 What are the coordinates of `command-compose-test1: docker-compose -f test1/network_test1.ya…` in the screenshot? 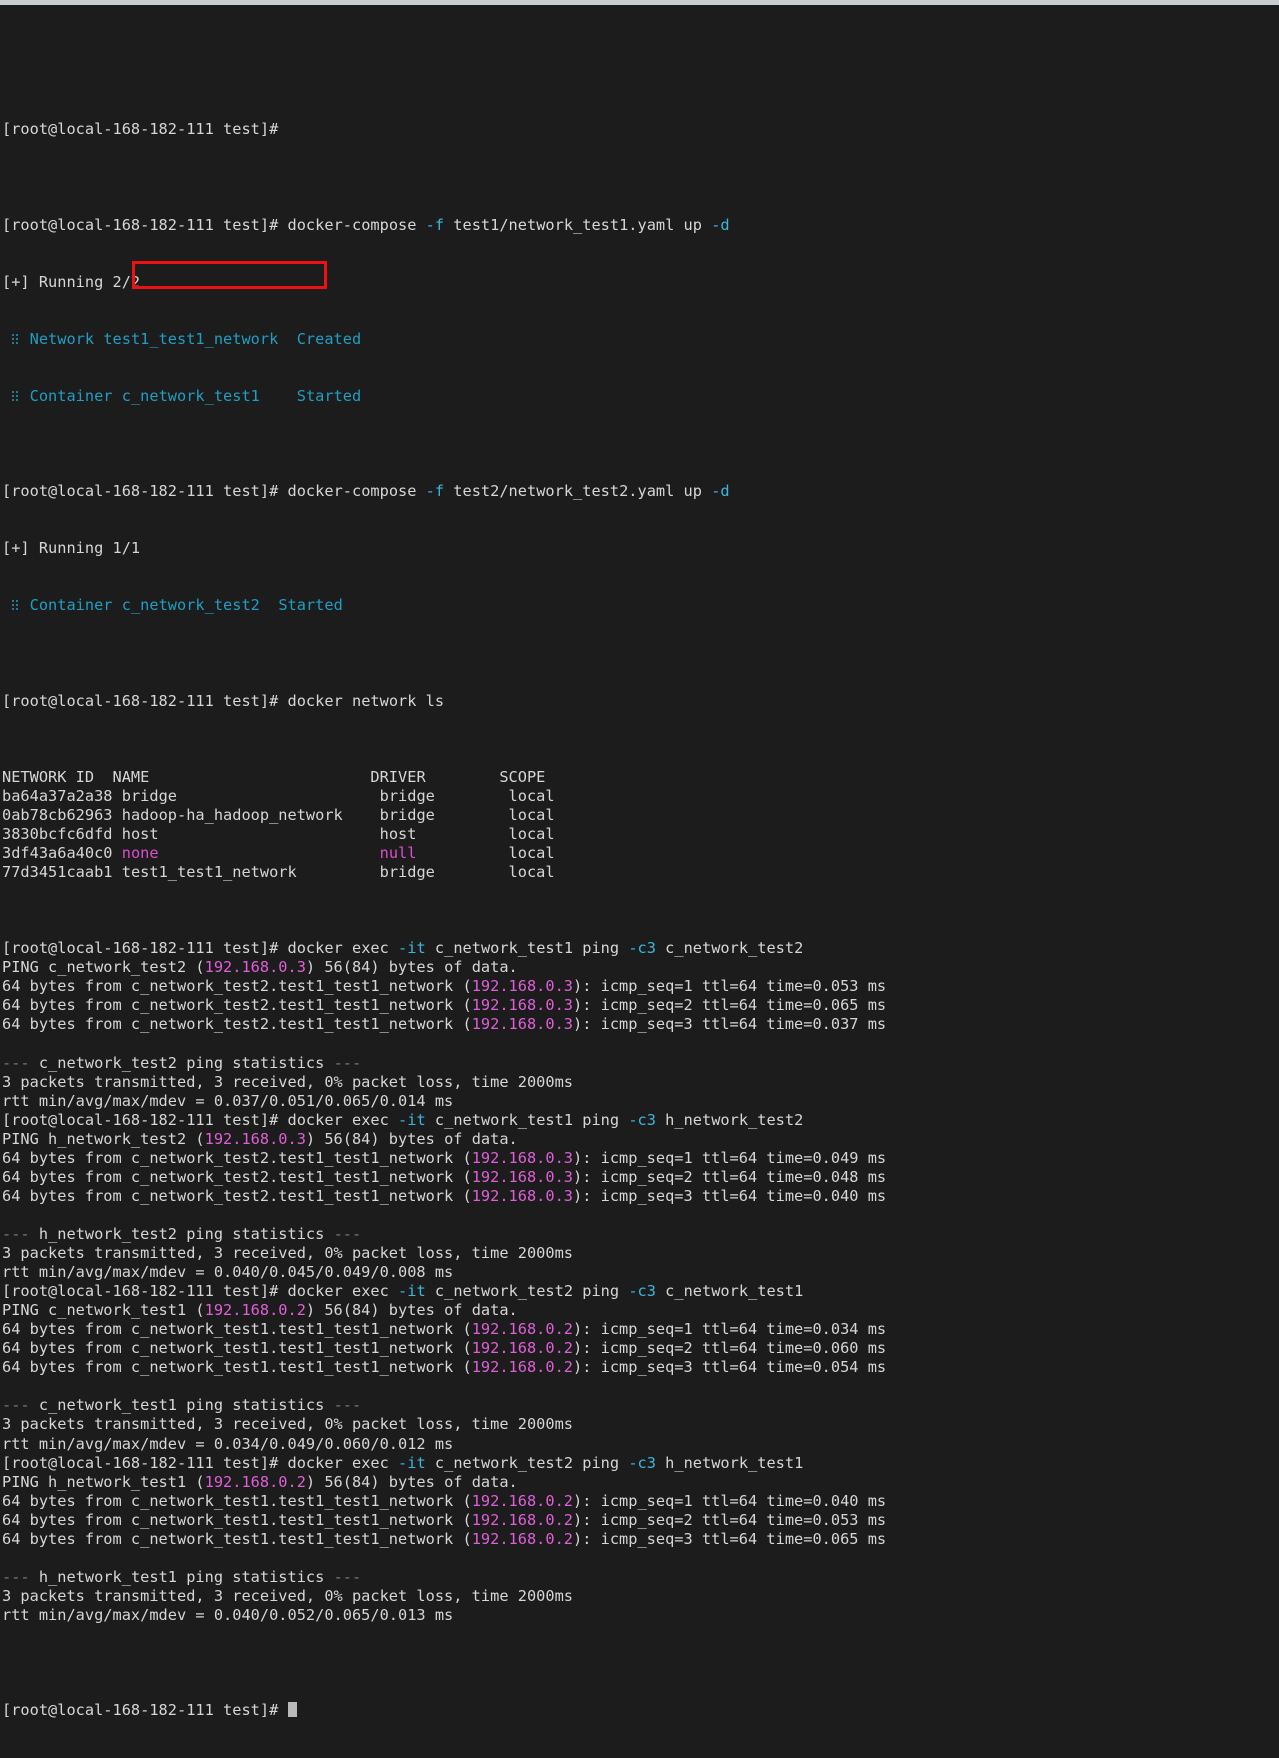 It's located at (508, 224).